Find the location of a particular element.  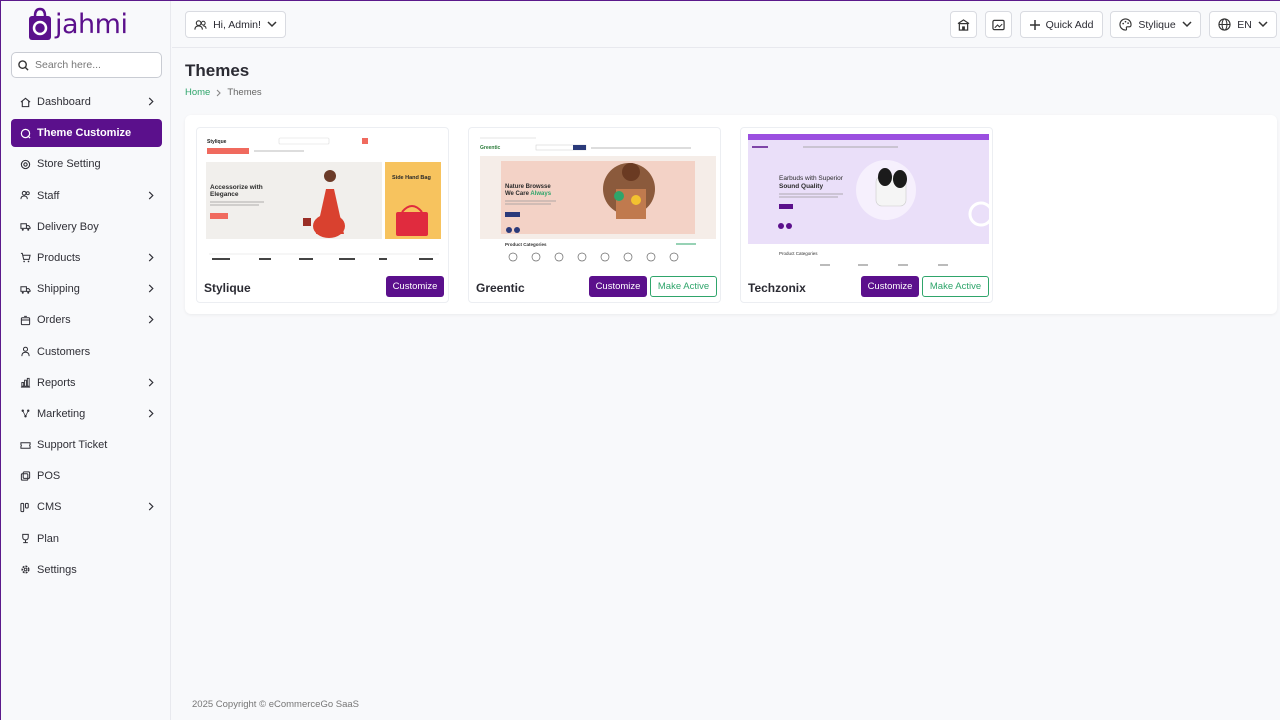

sidebar-item-products: Products is located at coordinates (86, 258).